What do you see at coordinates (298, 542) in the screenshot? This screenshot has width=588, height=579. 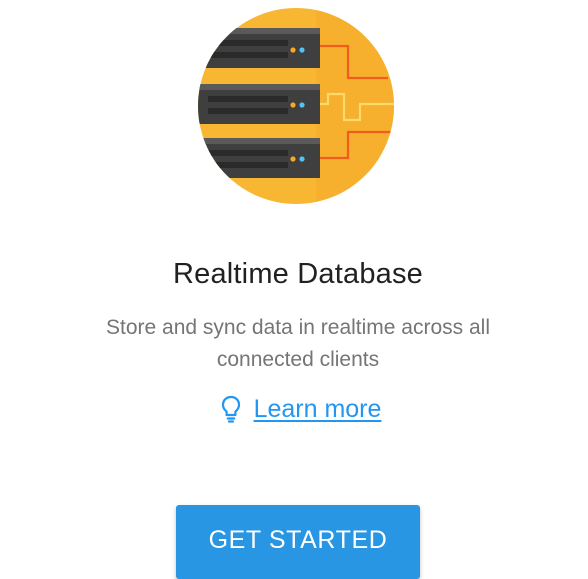 I see `get-started-button: GET STARTED` at bounding box center [298, 542].